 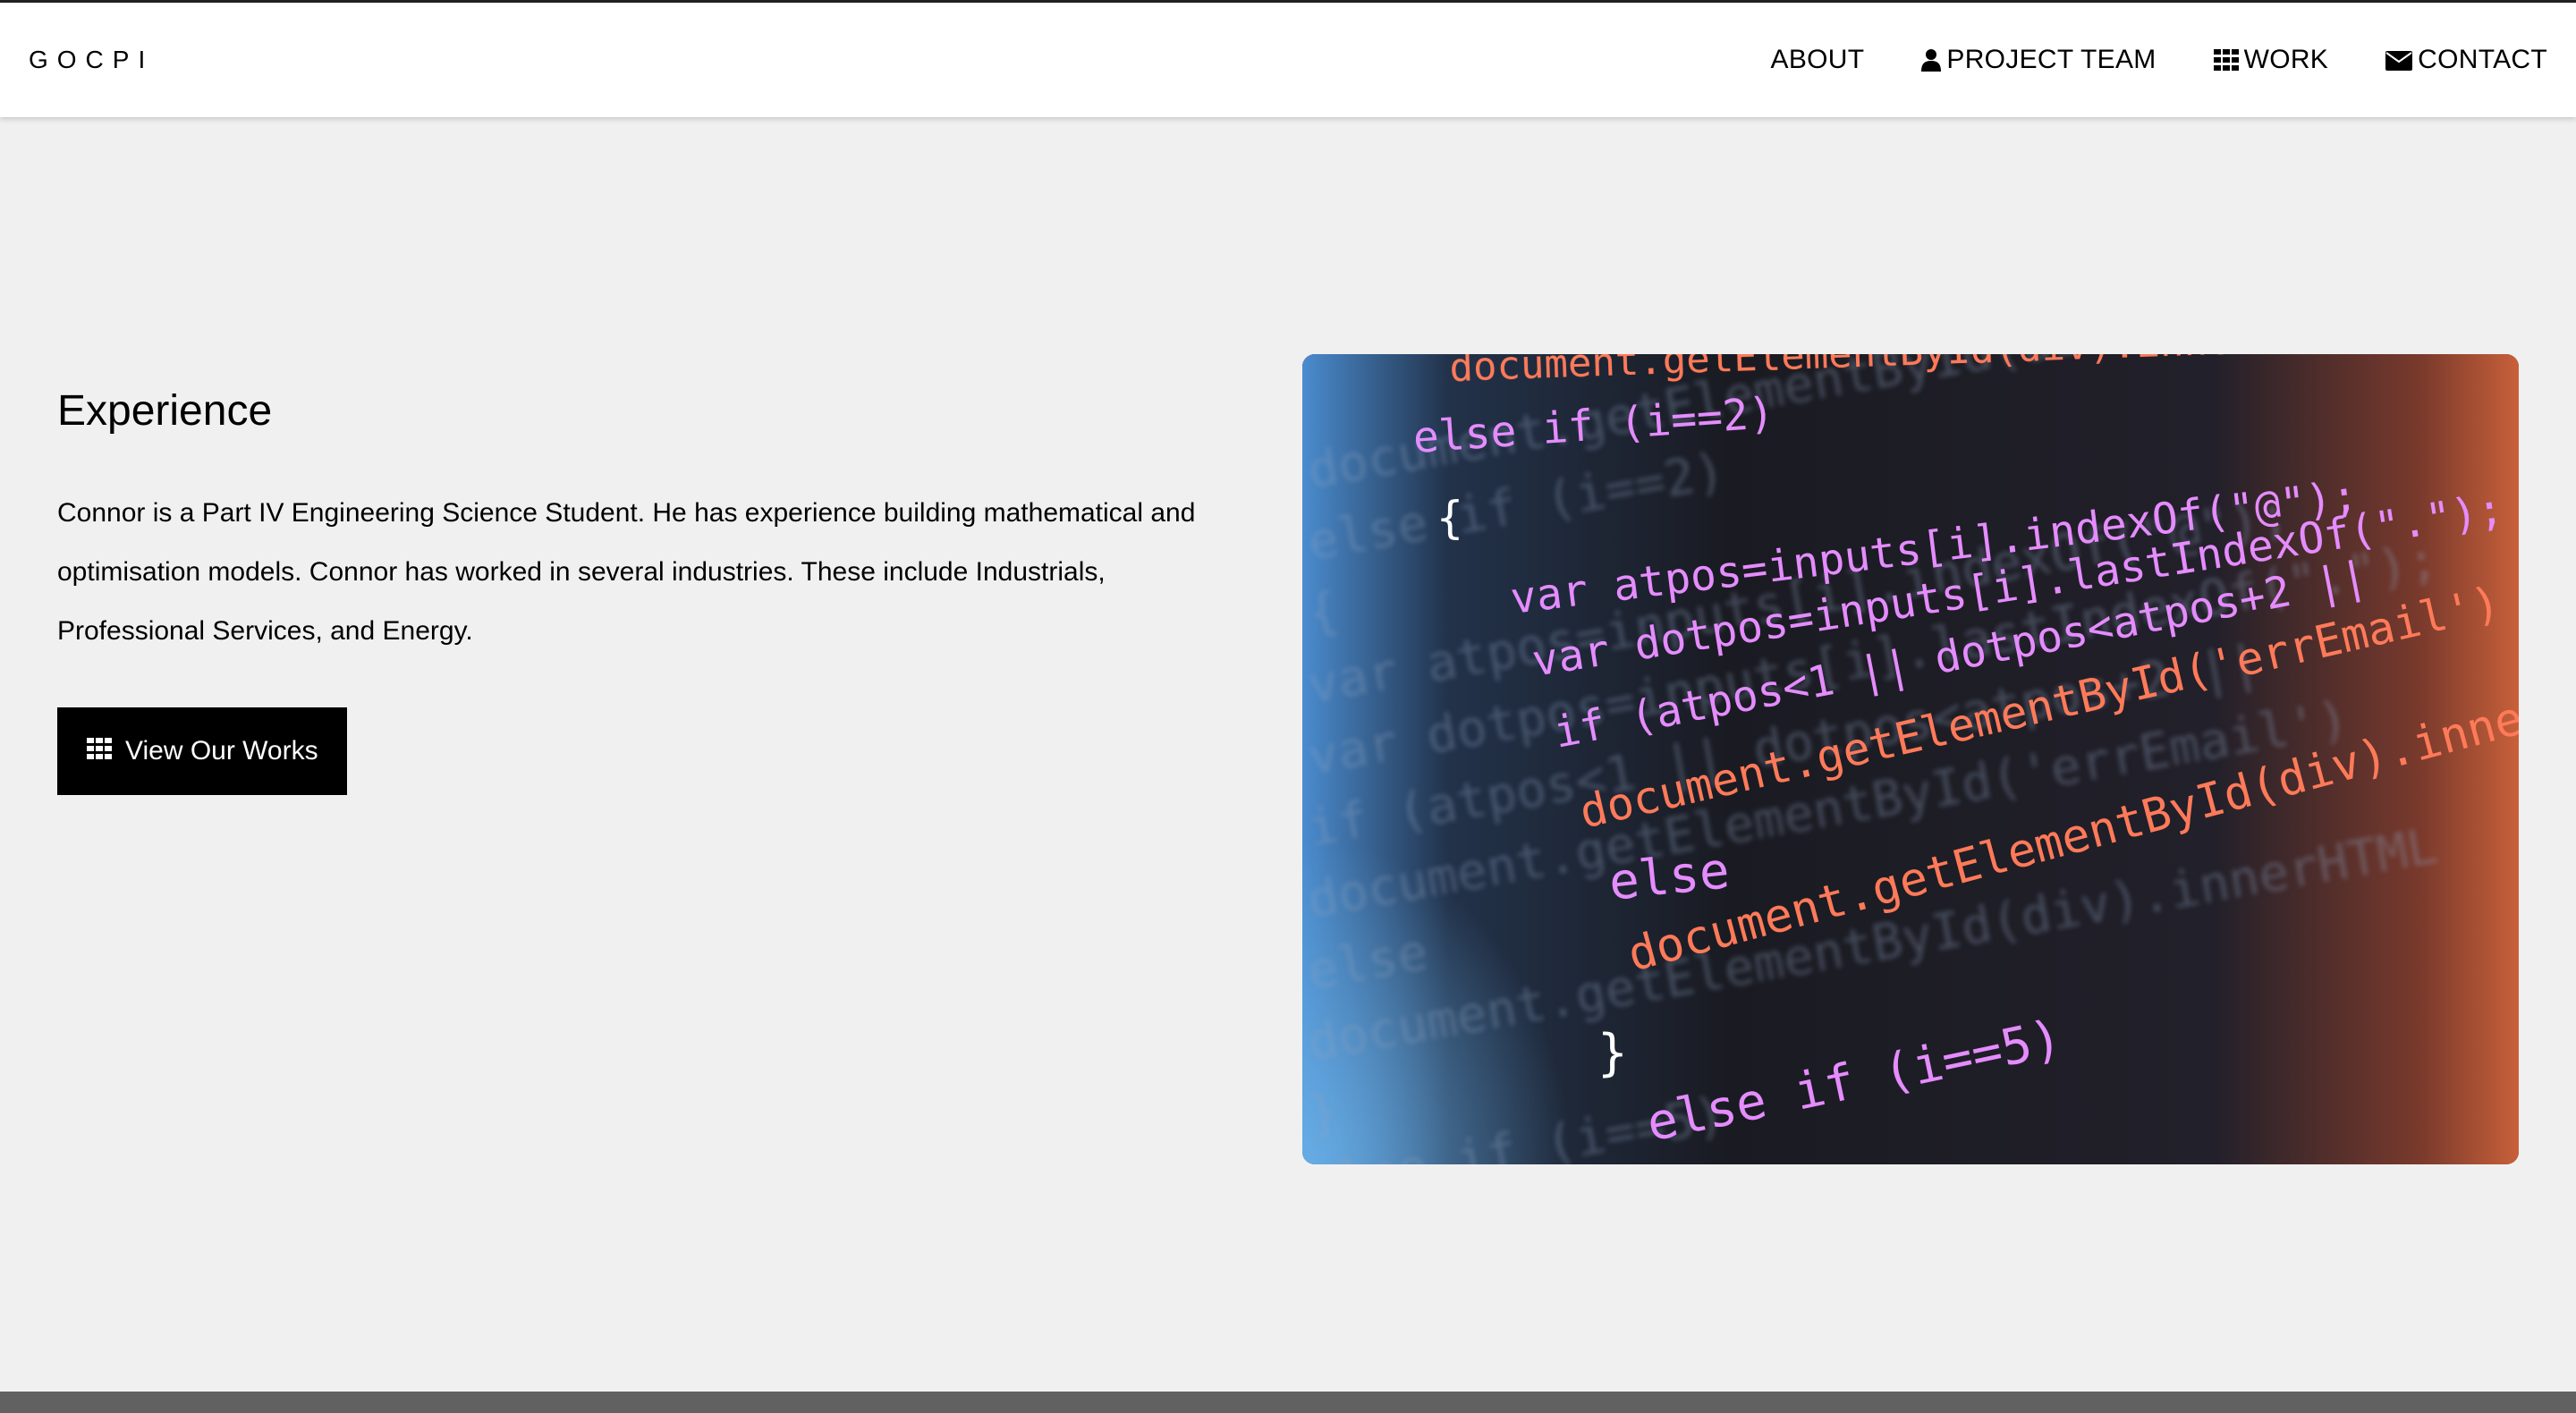 I want to click on nav-links: ABOUT PROJECT TEAM WORK CONTACT, so click(x=2130, y=60).